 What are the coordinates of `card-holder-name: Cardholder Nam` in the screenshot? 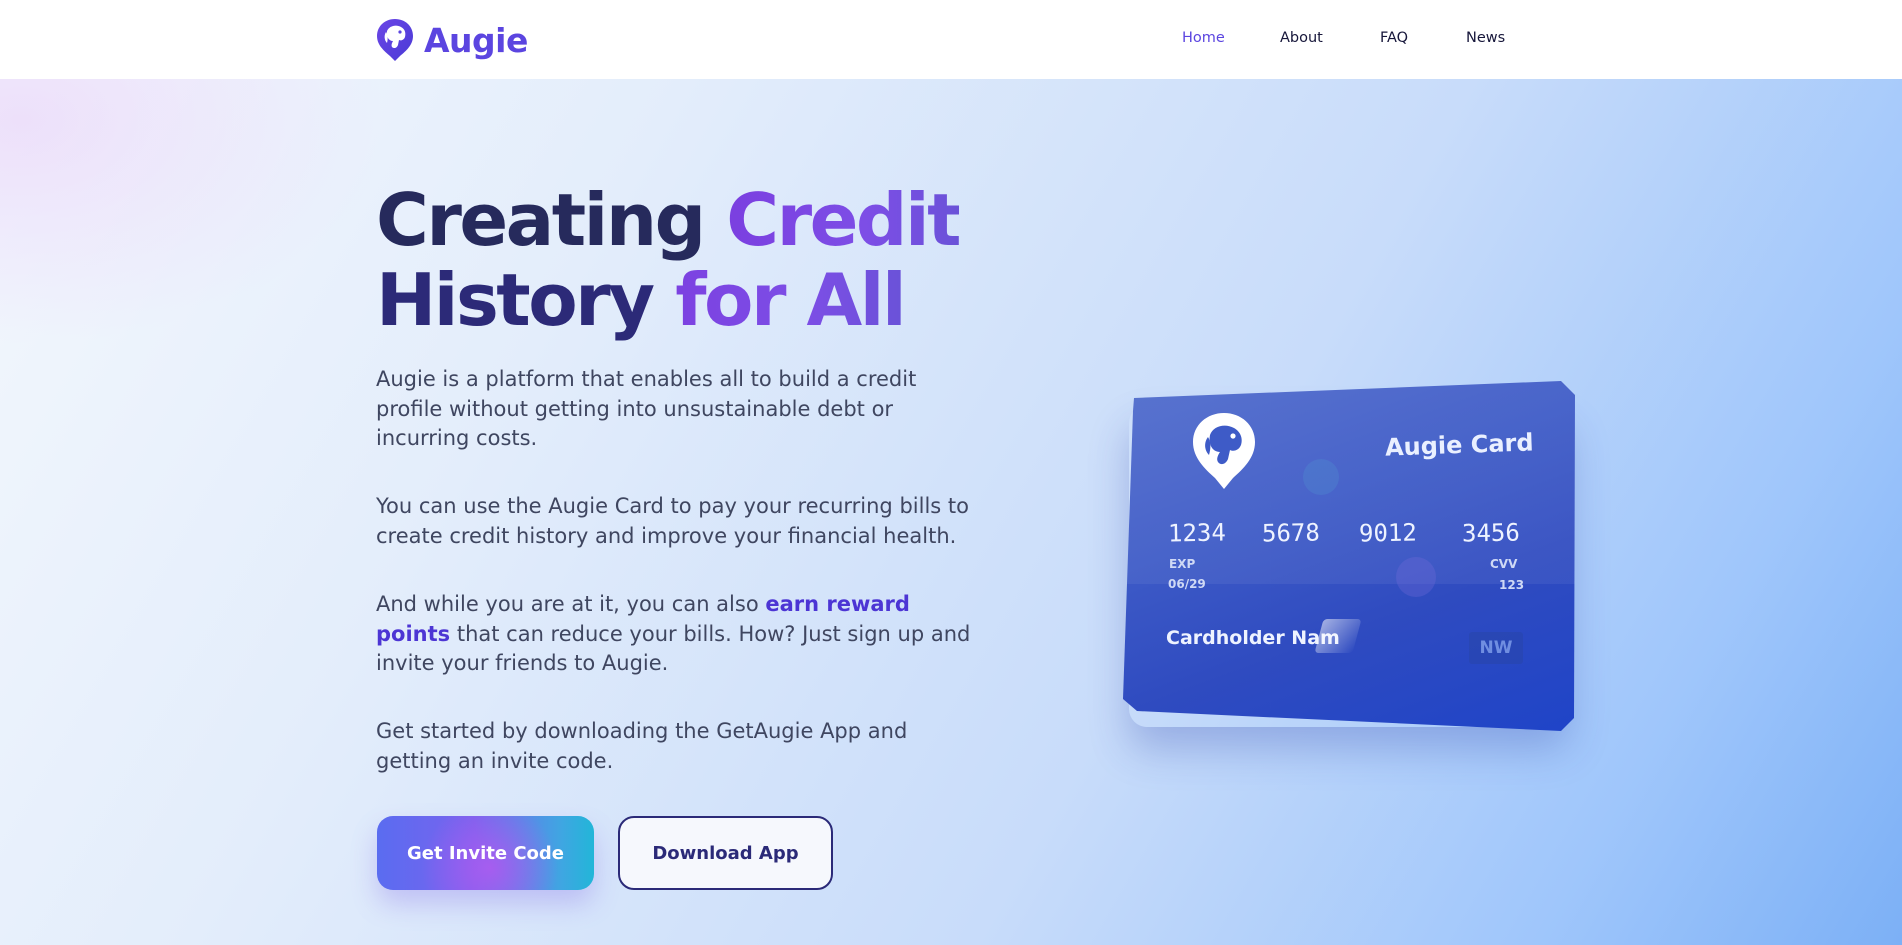 It's located at (1253, 638).